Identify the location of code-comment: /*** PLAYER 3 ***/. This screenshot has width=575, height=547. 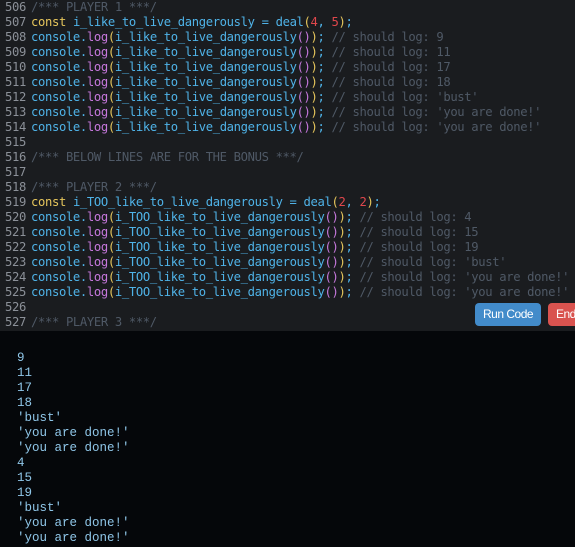
(94, 322).